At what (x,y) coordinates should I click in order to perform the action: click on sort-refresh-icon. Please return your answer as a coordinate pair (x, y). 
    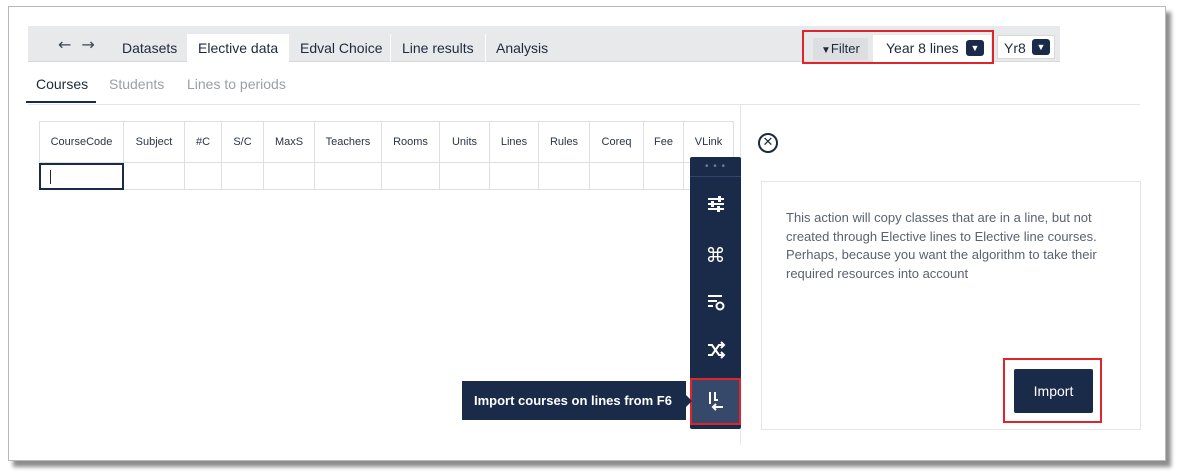
    Looking at the image, I should click on (715, 302).